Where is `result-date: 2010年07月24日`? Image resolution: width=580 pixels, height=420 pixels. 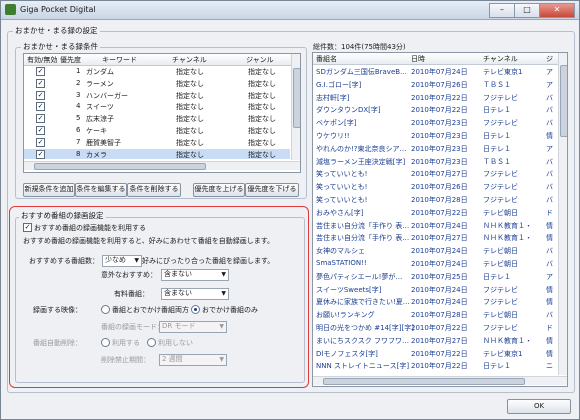
result-date: 2010年07月24日 is located at coordinates (439, 264).